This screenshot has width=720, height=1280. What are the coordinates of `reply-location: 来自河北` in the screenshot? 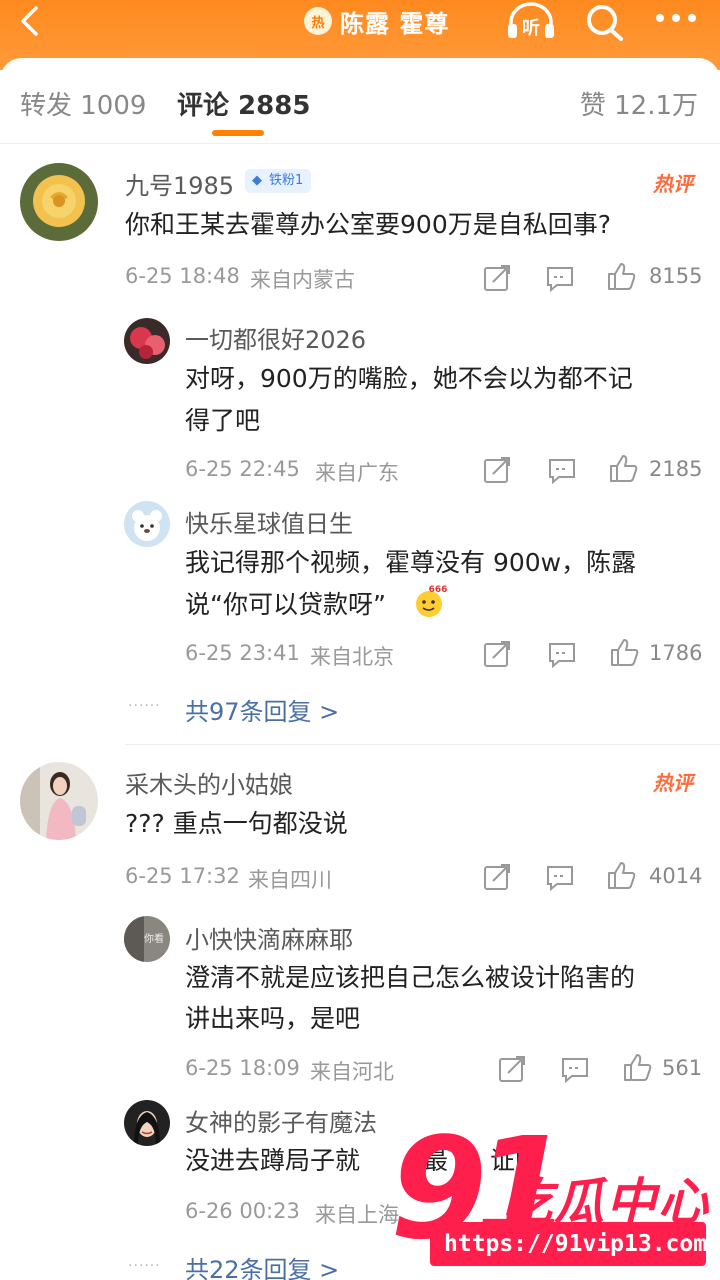 It's located at (352, 1072).